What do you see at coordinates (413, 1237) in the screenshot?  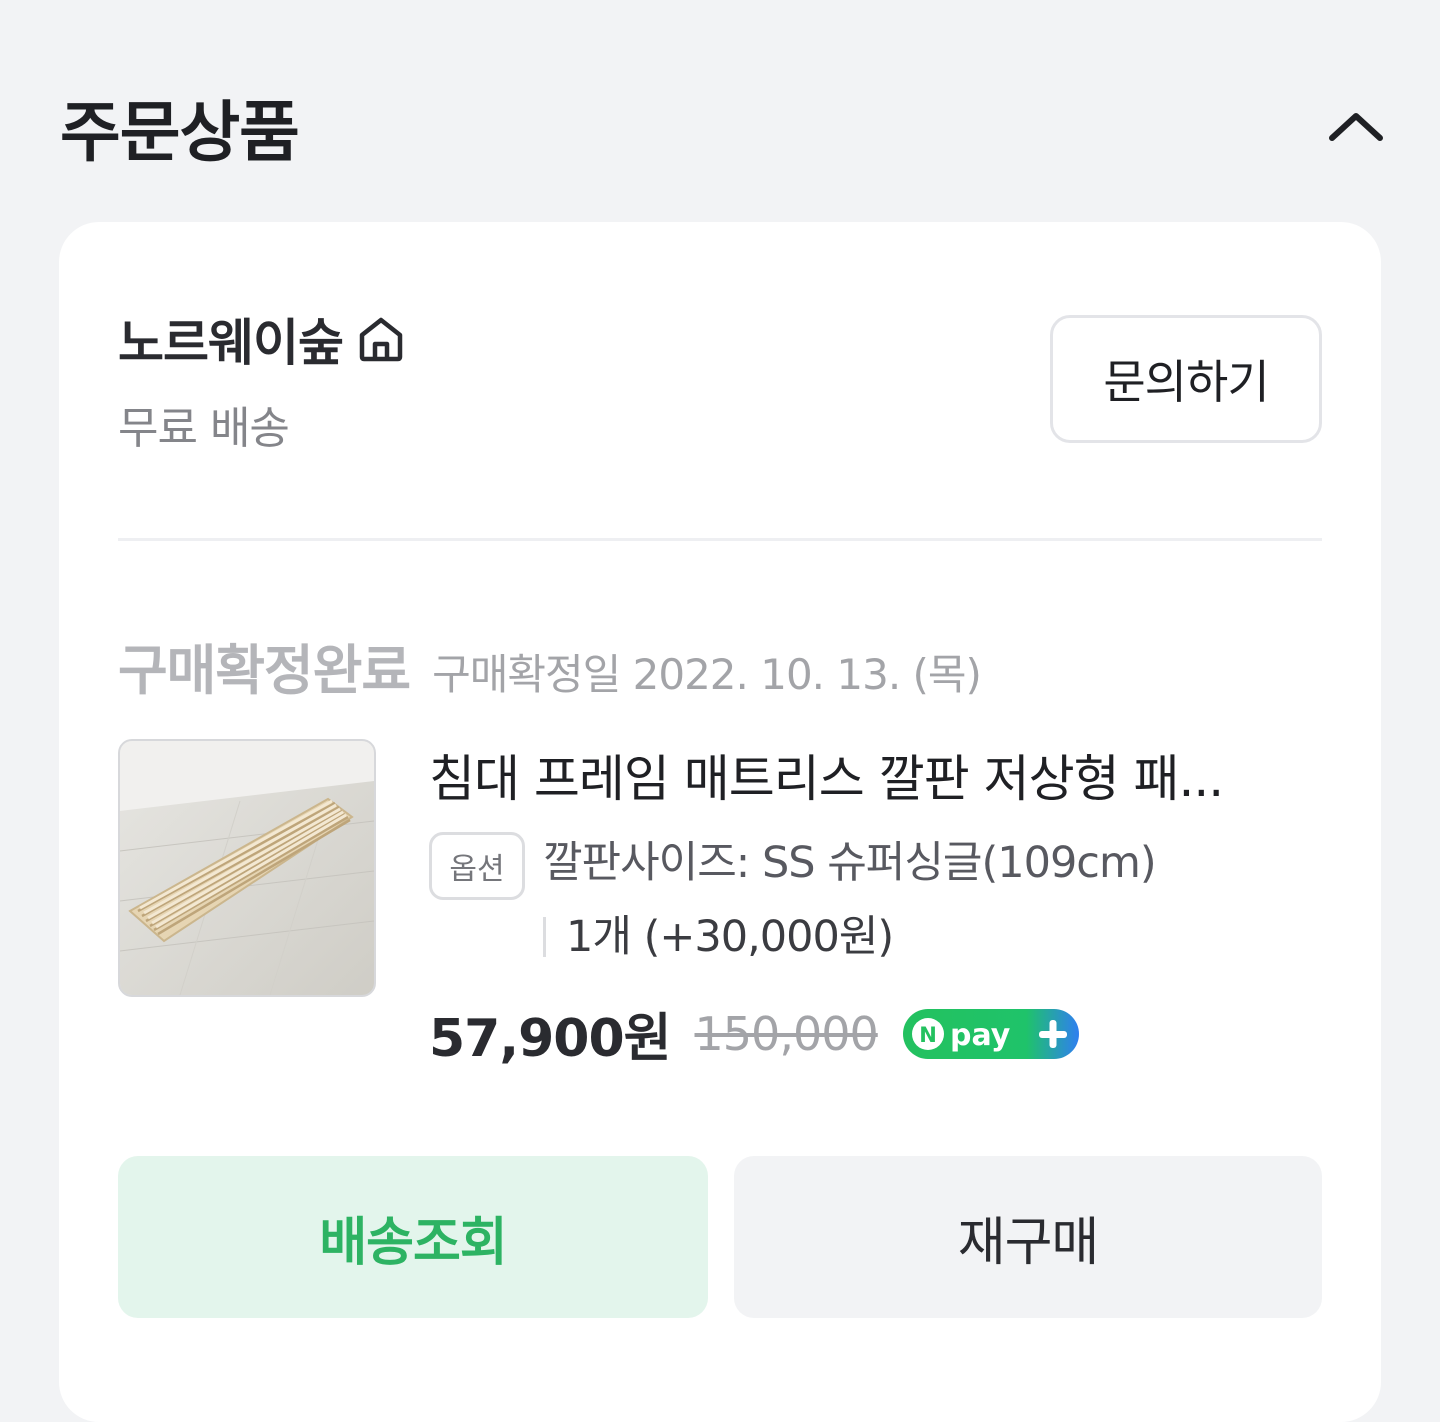 I see `track-delivery-button: 배송조회` at bounding box center [413, 1237].